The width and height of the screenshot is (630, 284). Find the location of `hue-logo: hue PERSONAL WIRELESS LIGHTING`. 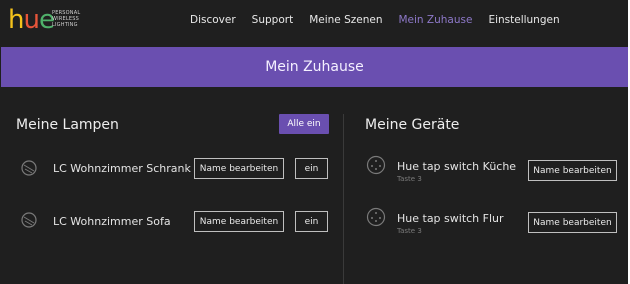

hue-logo: hue PERSONAL WIRELESS LIGHTING is located at coordinates (51, 22).